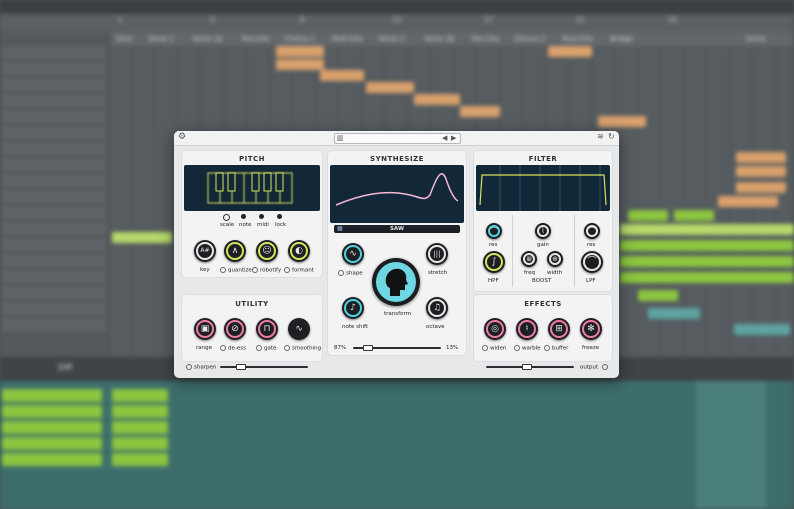 Image resolution: width=794 pixels, height=509 pixels. I want to click on sharpen-slider, so click(264, 367).